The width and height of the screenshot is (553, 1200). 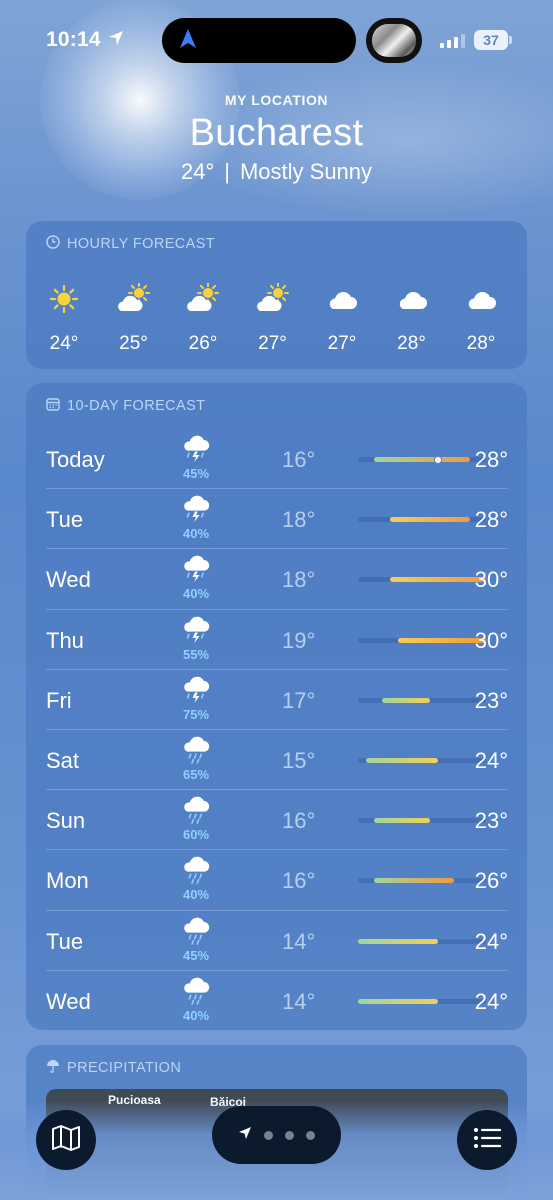 What do you see at coordinates (394, 40) in the screenshot?
I see `live-activity-thumbnail` at bounding box center [394, 40].